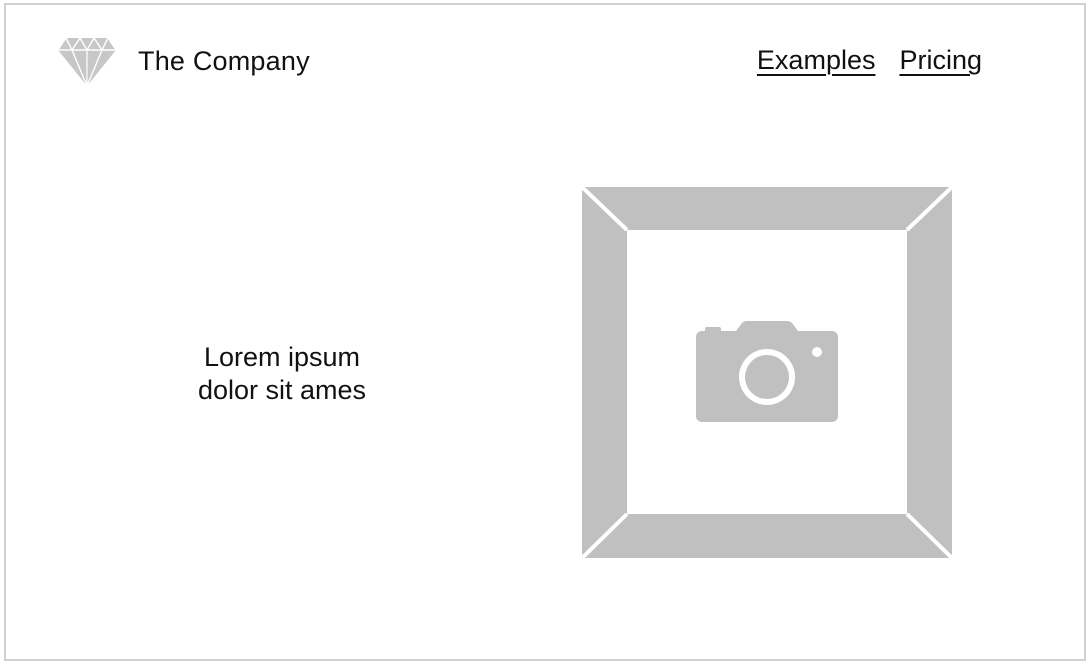  I want to click on camera-icon, so click(767, 371).